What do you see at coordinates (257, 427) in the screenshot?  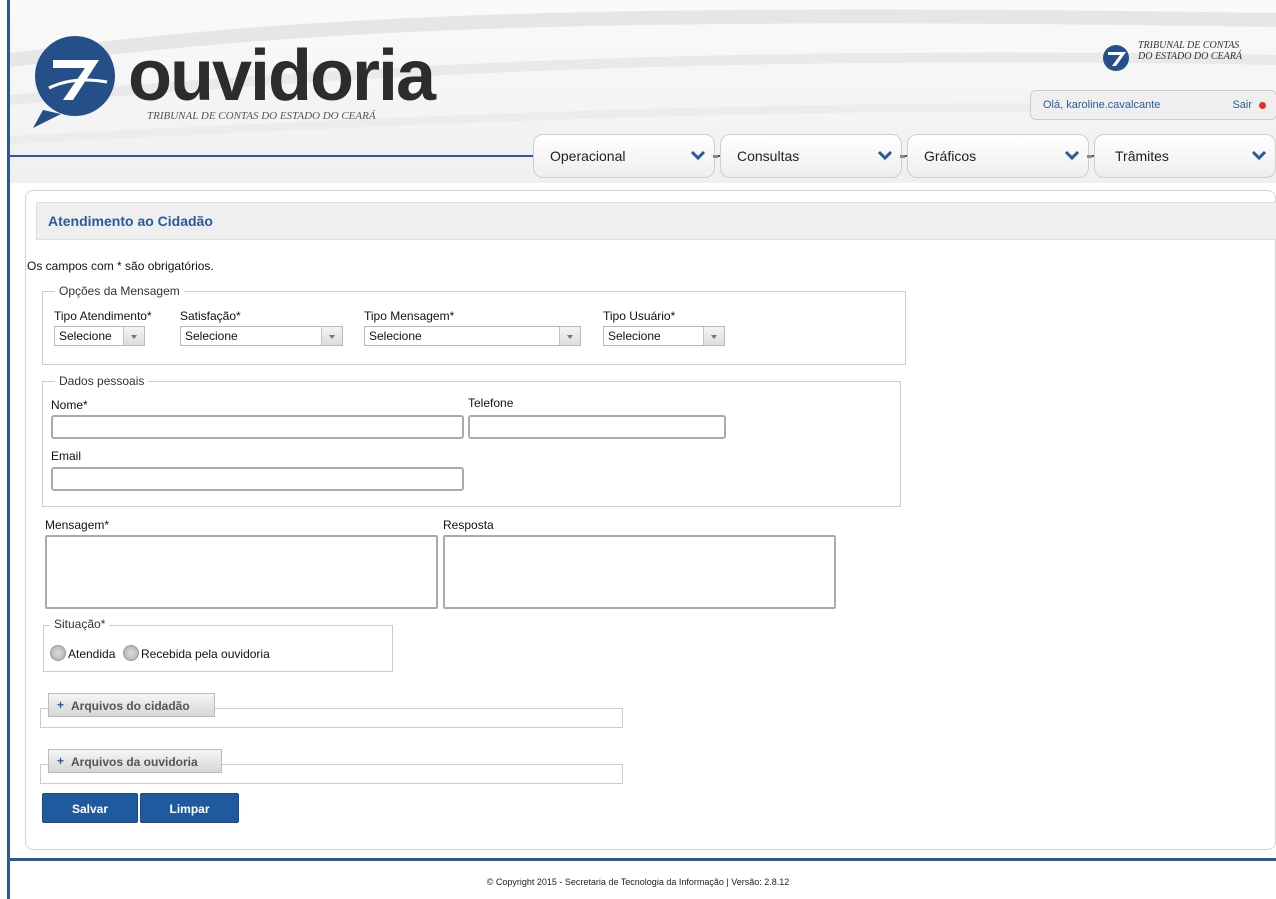 I see `nome-field` at bounding box center [257, 427].